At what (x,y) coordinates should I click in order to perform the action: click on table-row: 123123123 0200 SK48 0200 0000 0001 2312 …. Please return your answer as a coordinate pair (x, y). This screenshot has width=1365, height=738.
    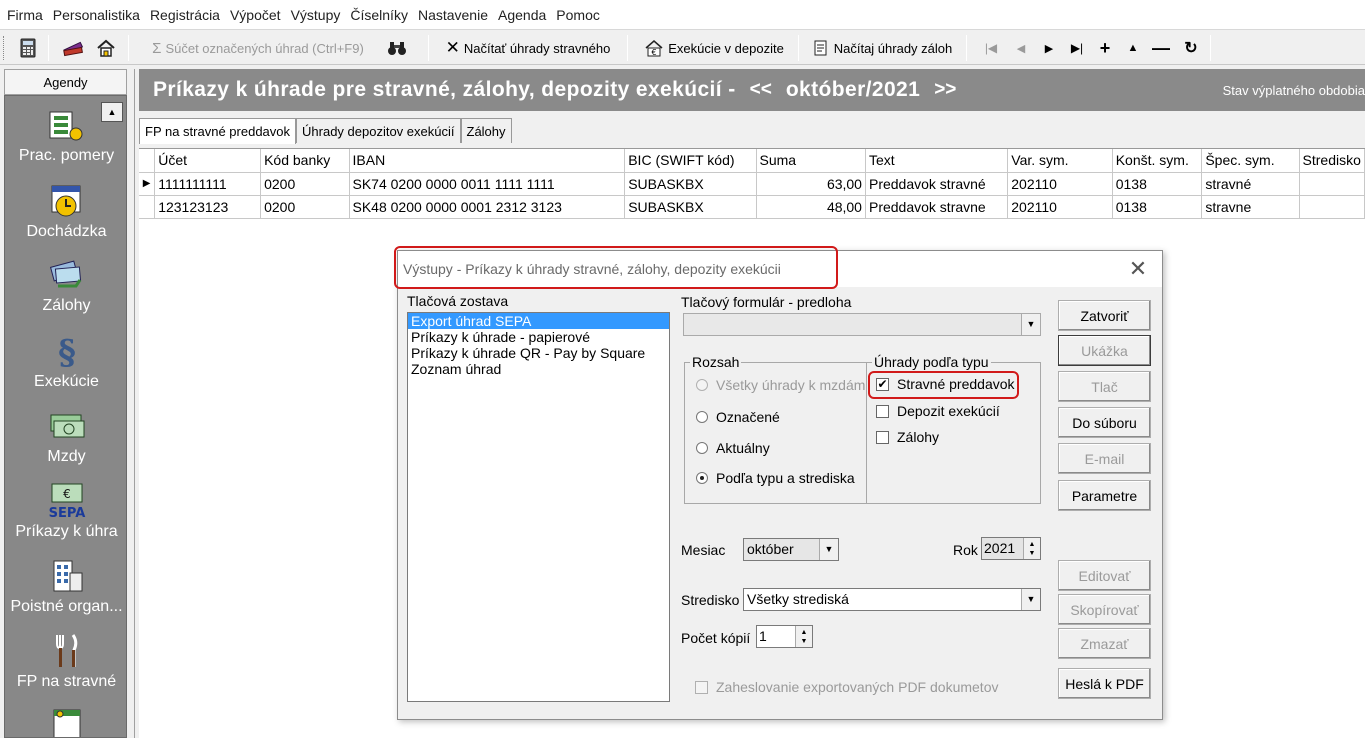
    Looking at the image, I should click on (752, 207).